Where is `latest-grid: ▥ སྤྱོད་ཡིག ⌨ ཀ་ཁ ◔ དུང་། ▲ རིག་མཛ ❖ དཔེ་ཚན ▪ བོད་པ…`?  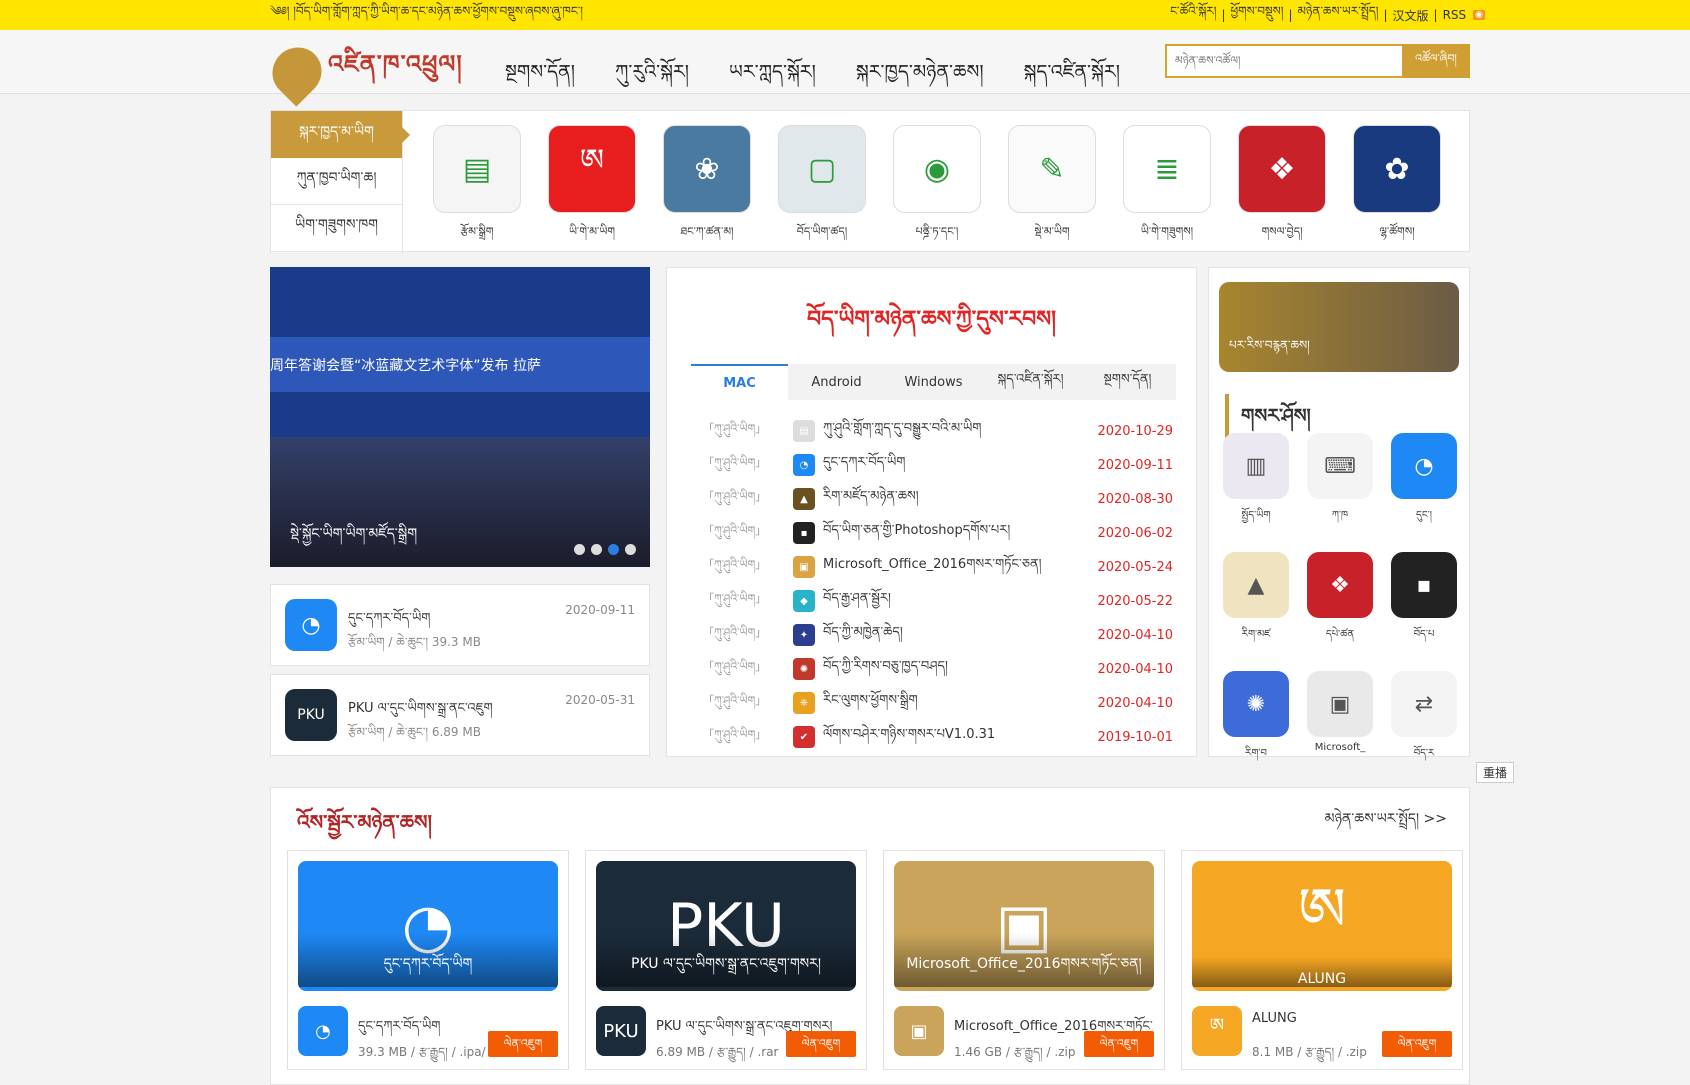
latest-grid: ▥ སྤྱོད་ཡིག ⌨ ཀ་ཁ ◔ དུང་། ▲ རིག་མཛ ❖ དཔེ་ཚན ▪ བོད་པ… is located at coordinates (1340, 601).